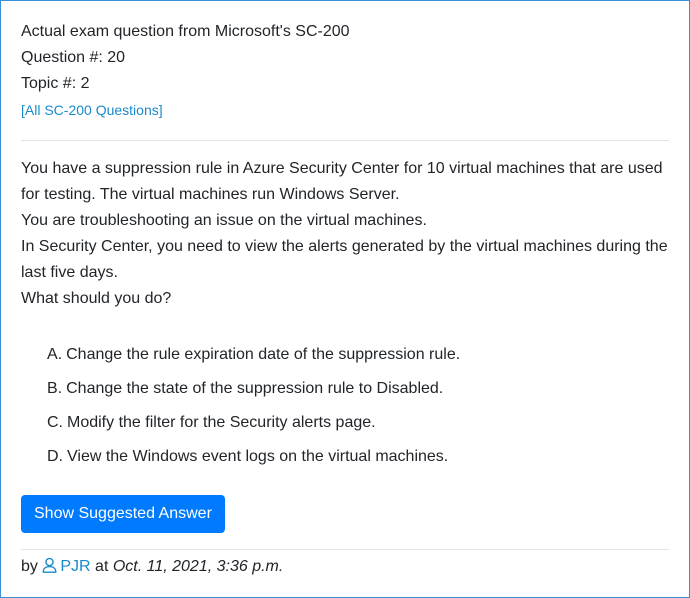  I want to click on question-line: What should you do?, so click(96, 298).